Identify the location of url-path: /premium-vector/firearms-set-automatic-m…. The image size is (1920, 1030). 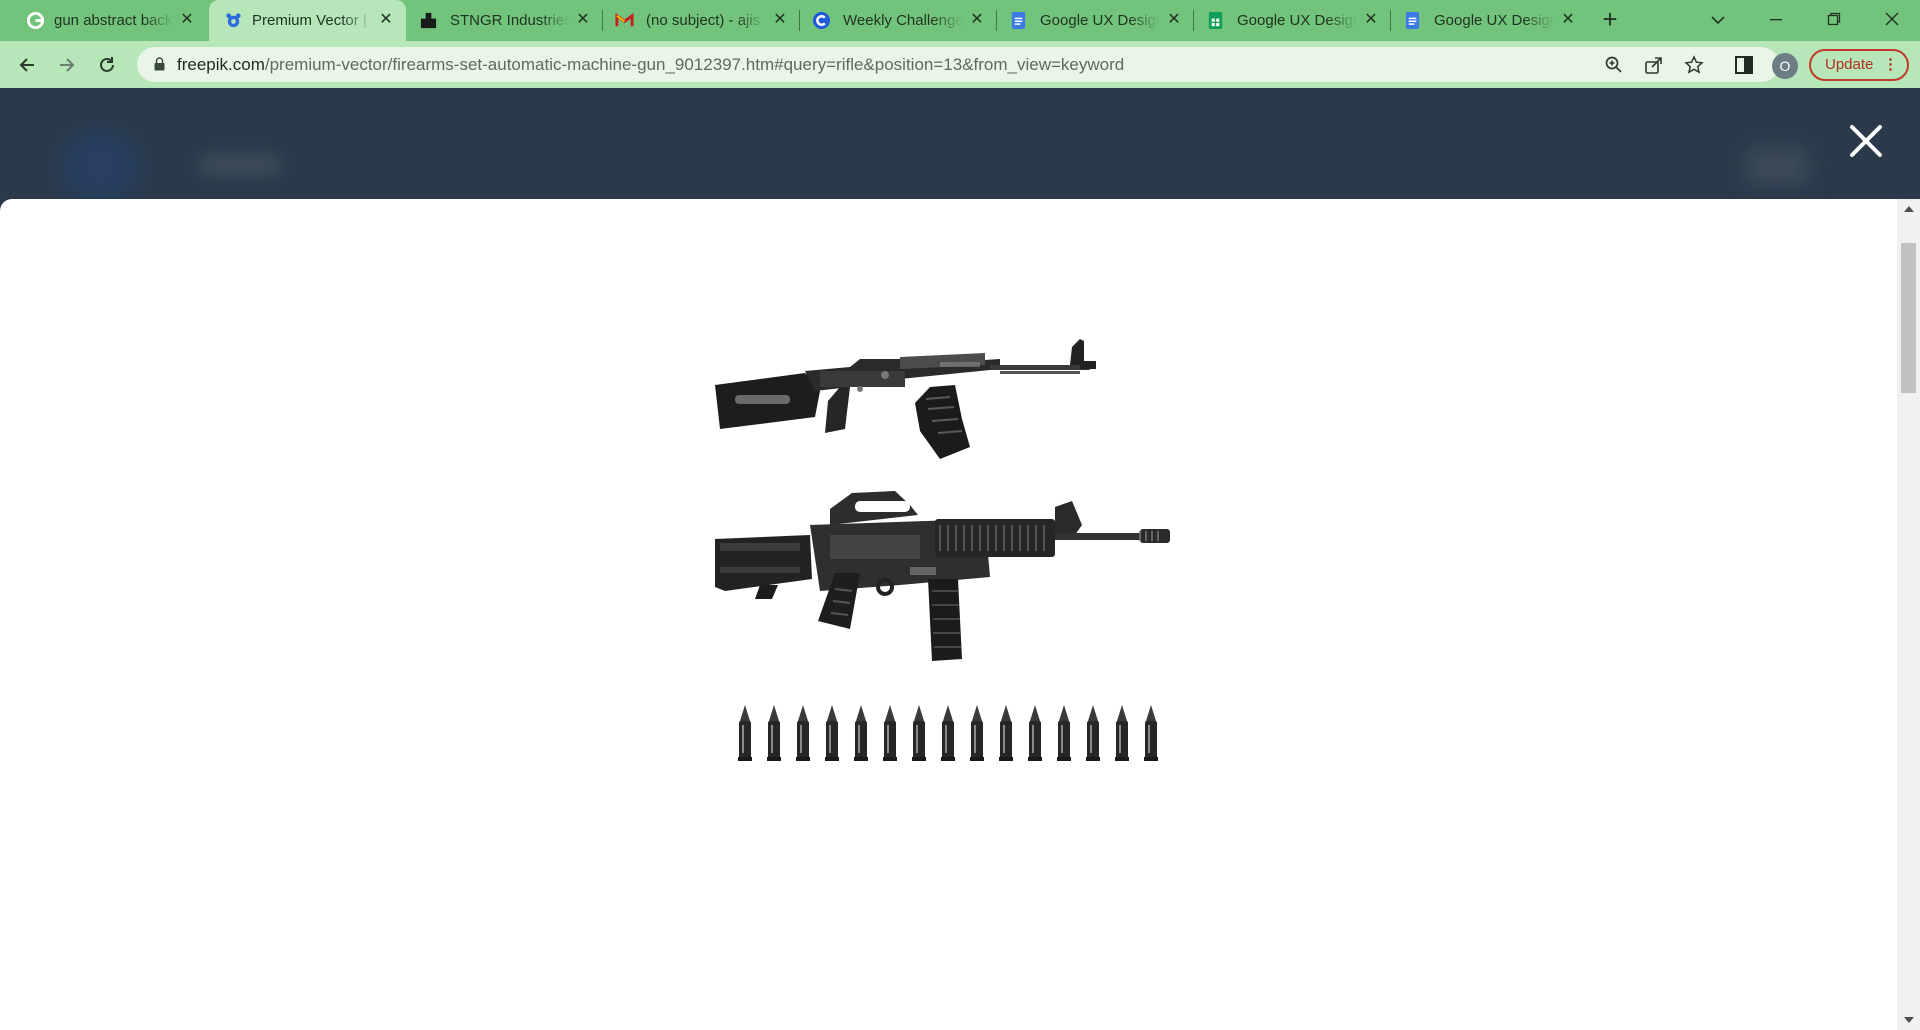
(694, 64).